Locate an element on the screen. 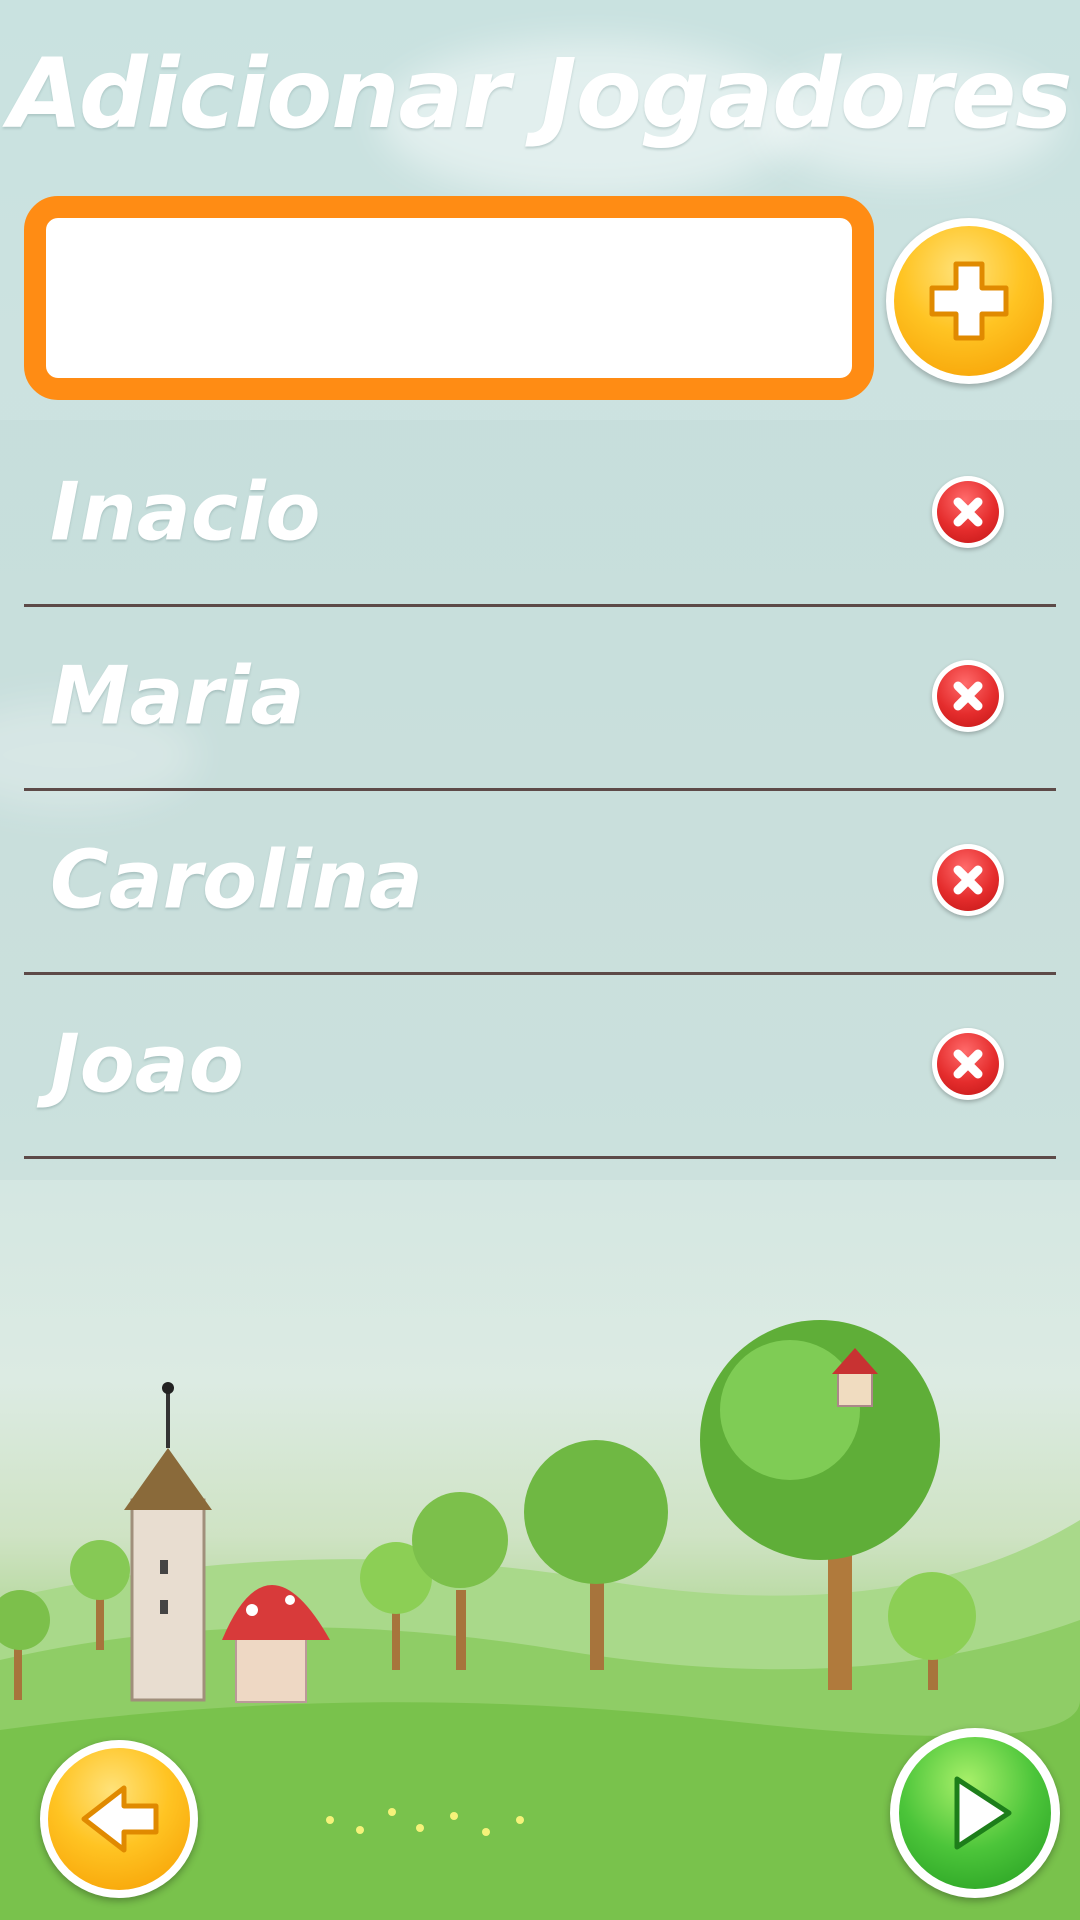 The height and width of the screenshot is (1920, 1080). page-title: Adicionar Jogadores is located at coordinates (540, 94).